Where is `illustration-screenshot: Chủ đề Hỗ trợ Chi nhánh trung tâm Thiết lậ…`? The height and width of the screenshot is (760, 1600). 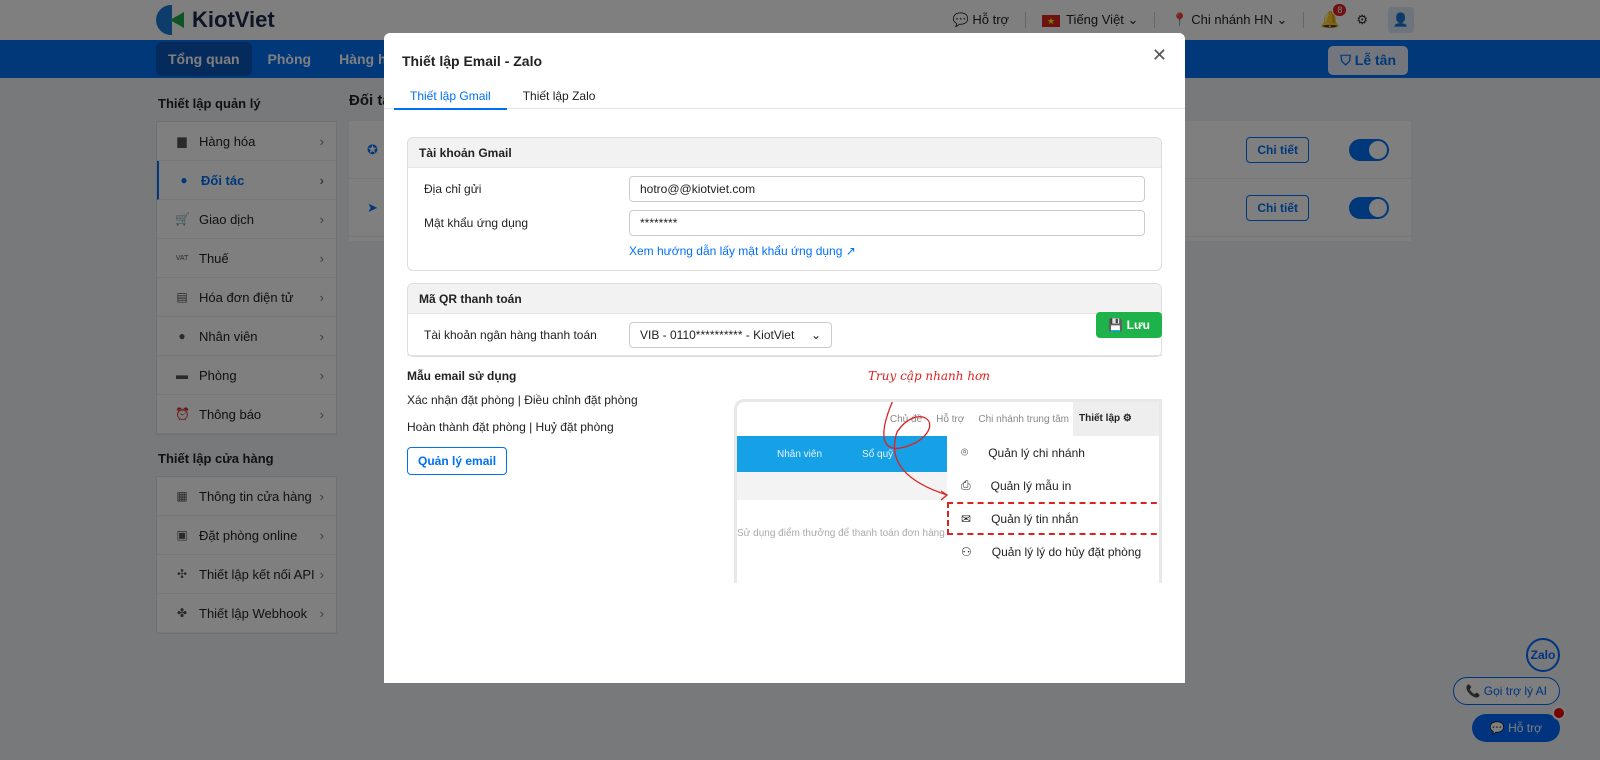 illustration-screenshot: Chủ đề Hỗ trợ Chi nhánh trung tâm Thiết lậ… is located at coordinates (948, 491).